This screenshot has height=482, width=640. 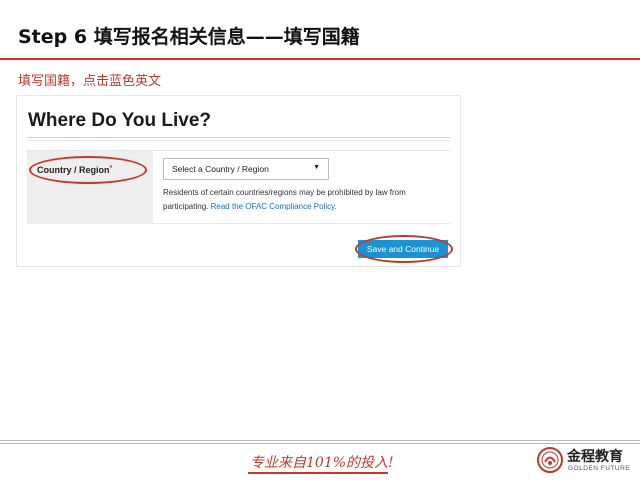 What do you see at coordinates (90, 187) in the screenshot?
I see `label-cell: Country / Region*` at bounding box center [90, 187].